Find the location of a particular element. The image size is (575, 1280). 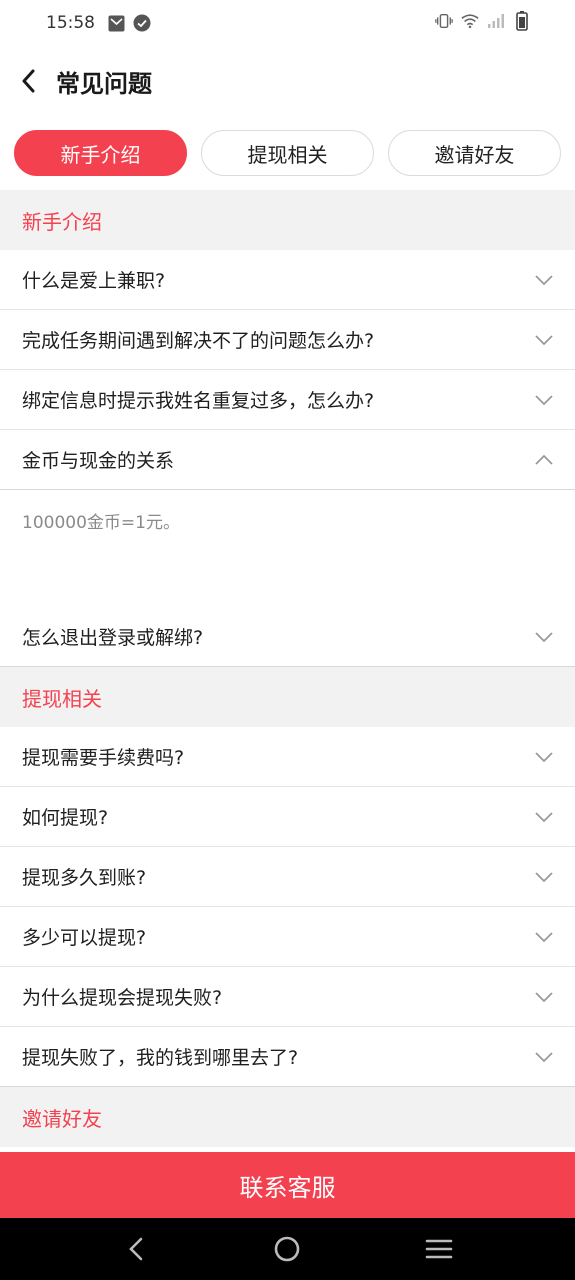

faq-item: 提现失败了，我的钱到哪里去了? is located at coordinates (287, 1057).